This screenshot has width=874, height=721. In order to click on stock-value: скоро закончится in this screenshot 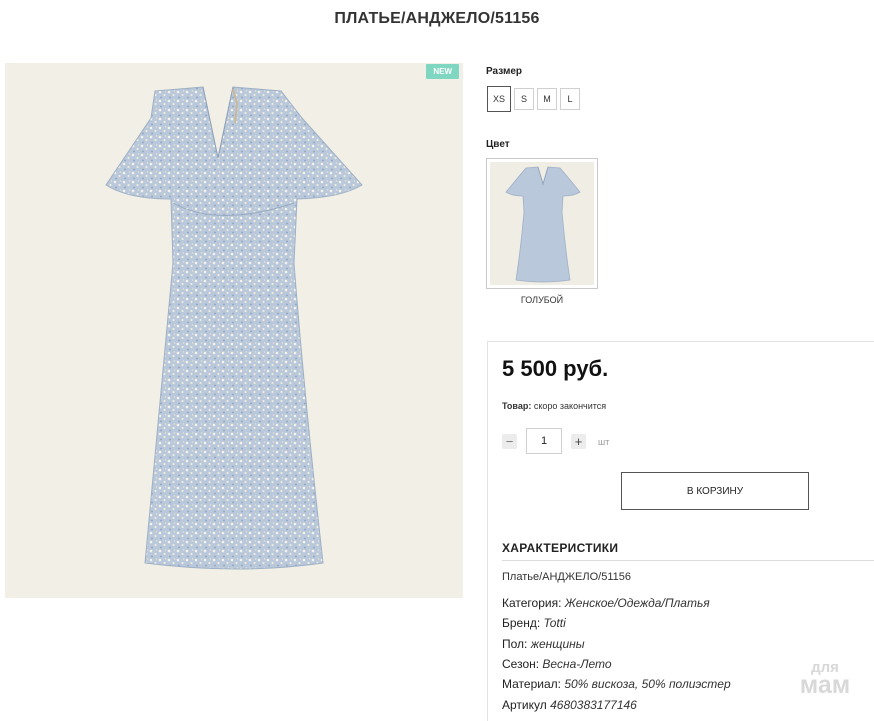, I will do `click(570, 406)`.